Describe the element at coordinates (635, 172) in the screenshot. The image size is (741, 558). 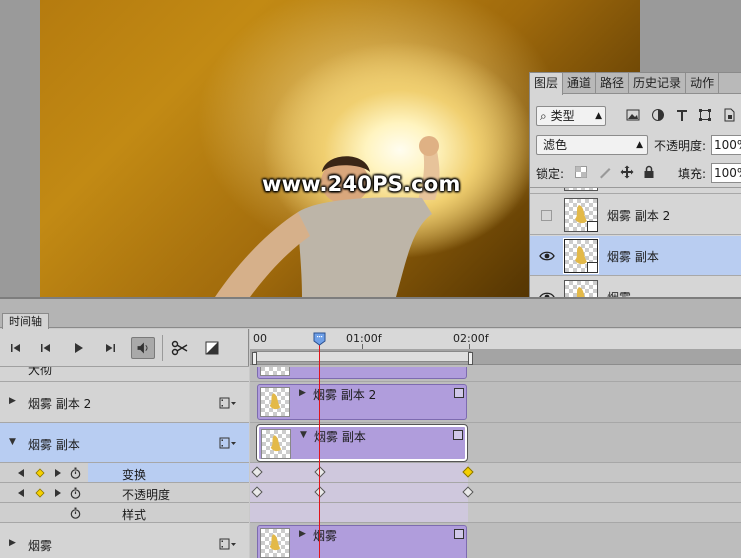
I see `lock-row: 锁定: 填充: 100%` at that location.